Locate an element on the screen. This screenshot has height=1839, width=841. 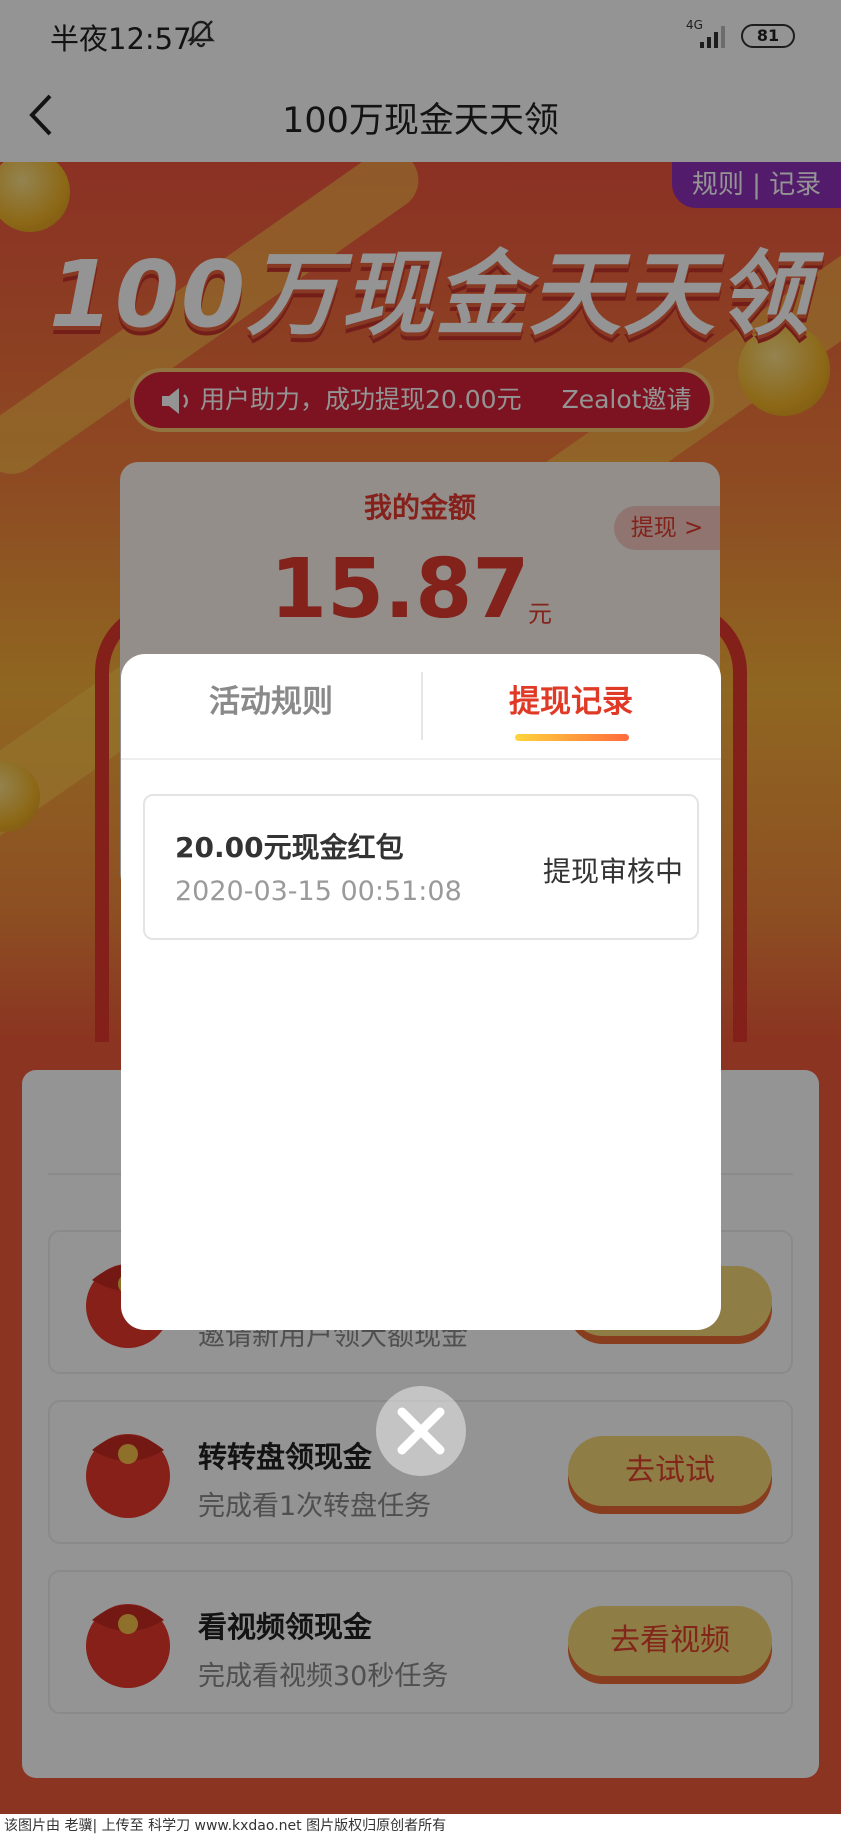
withdraw-record-item: 20.00元现金红包 2020-03-15 00:51:08 提现审核中 is located at coordinates (421, 867).